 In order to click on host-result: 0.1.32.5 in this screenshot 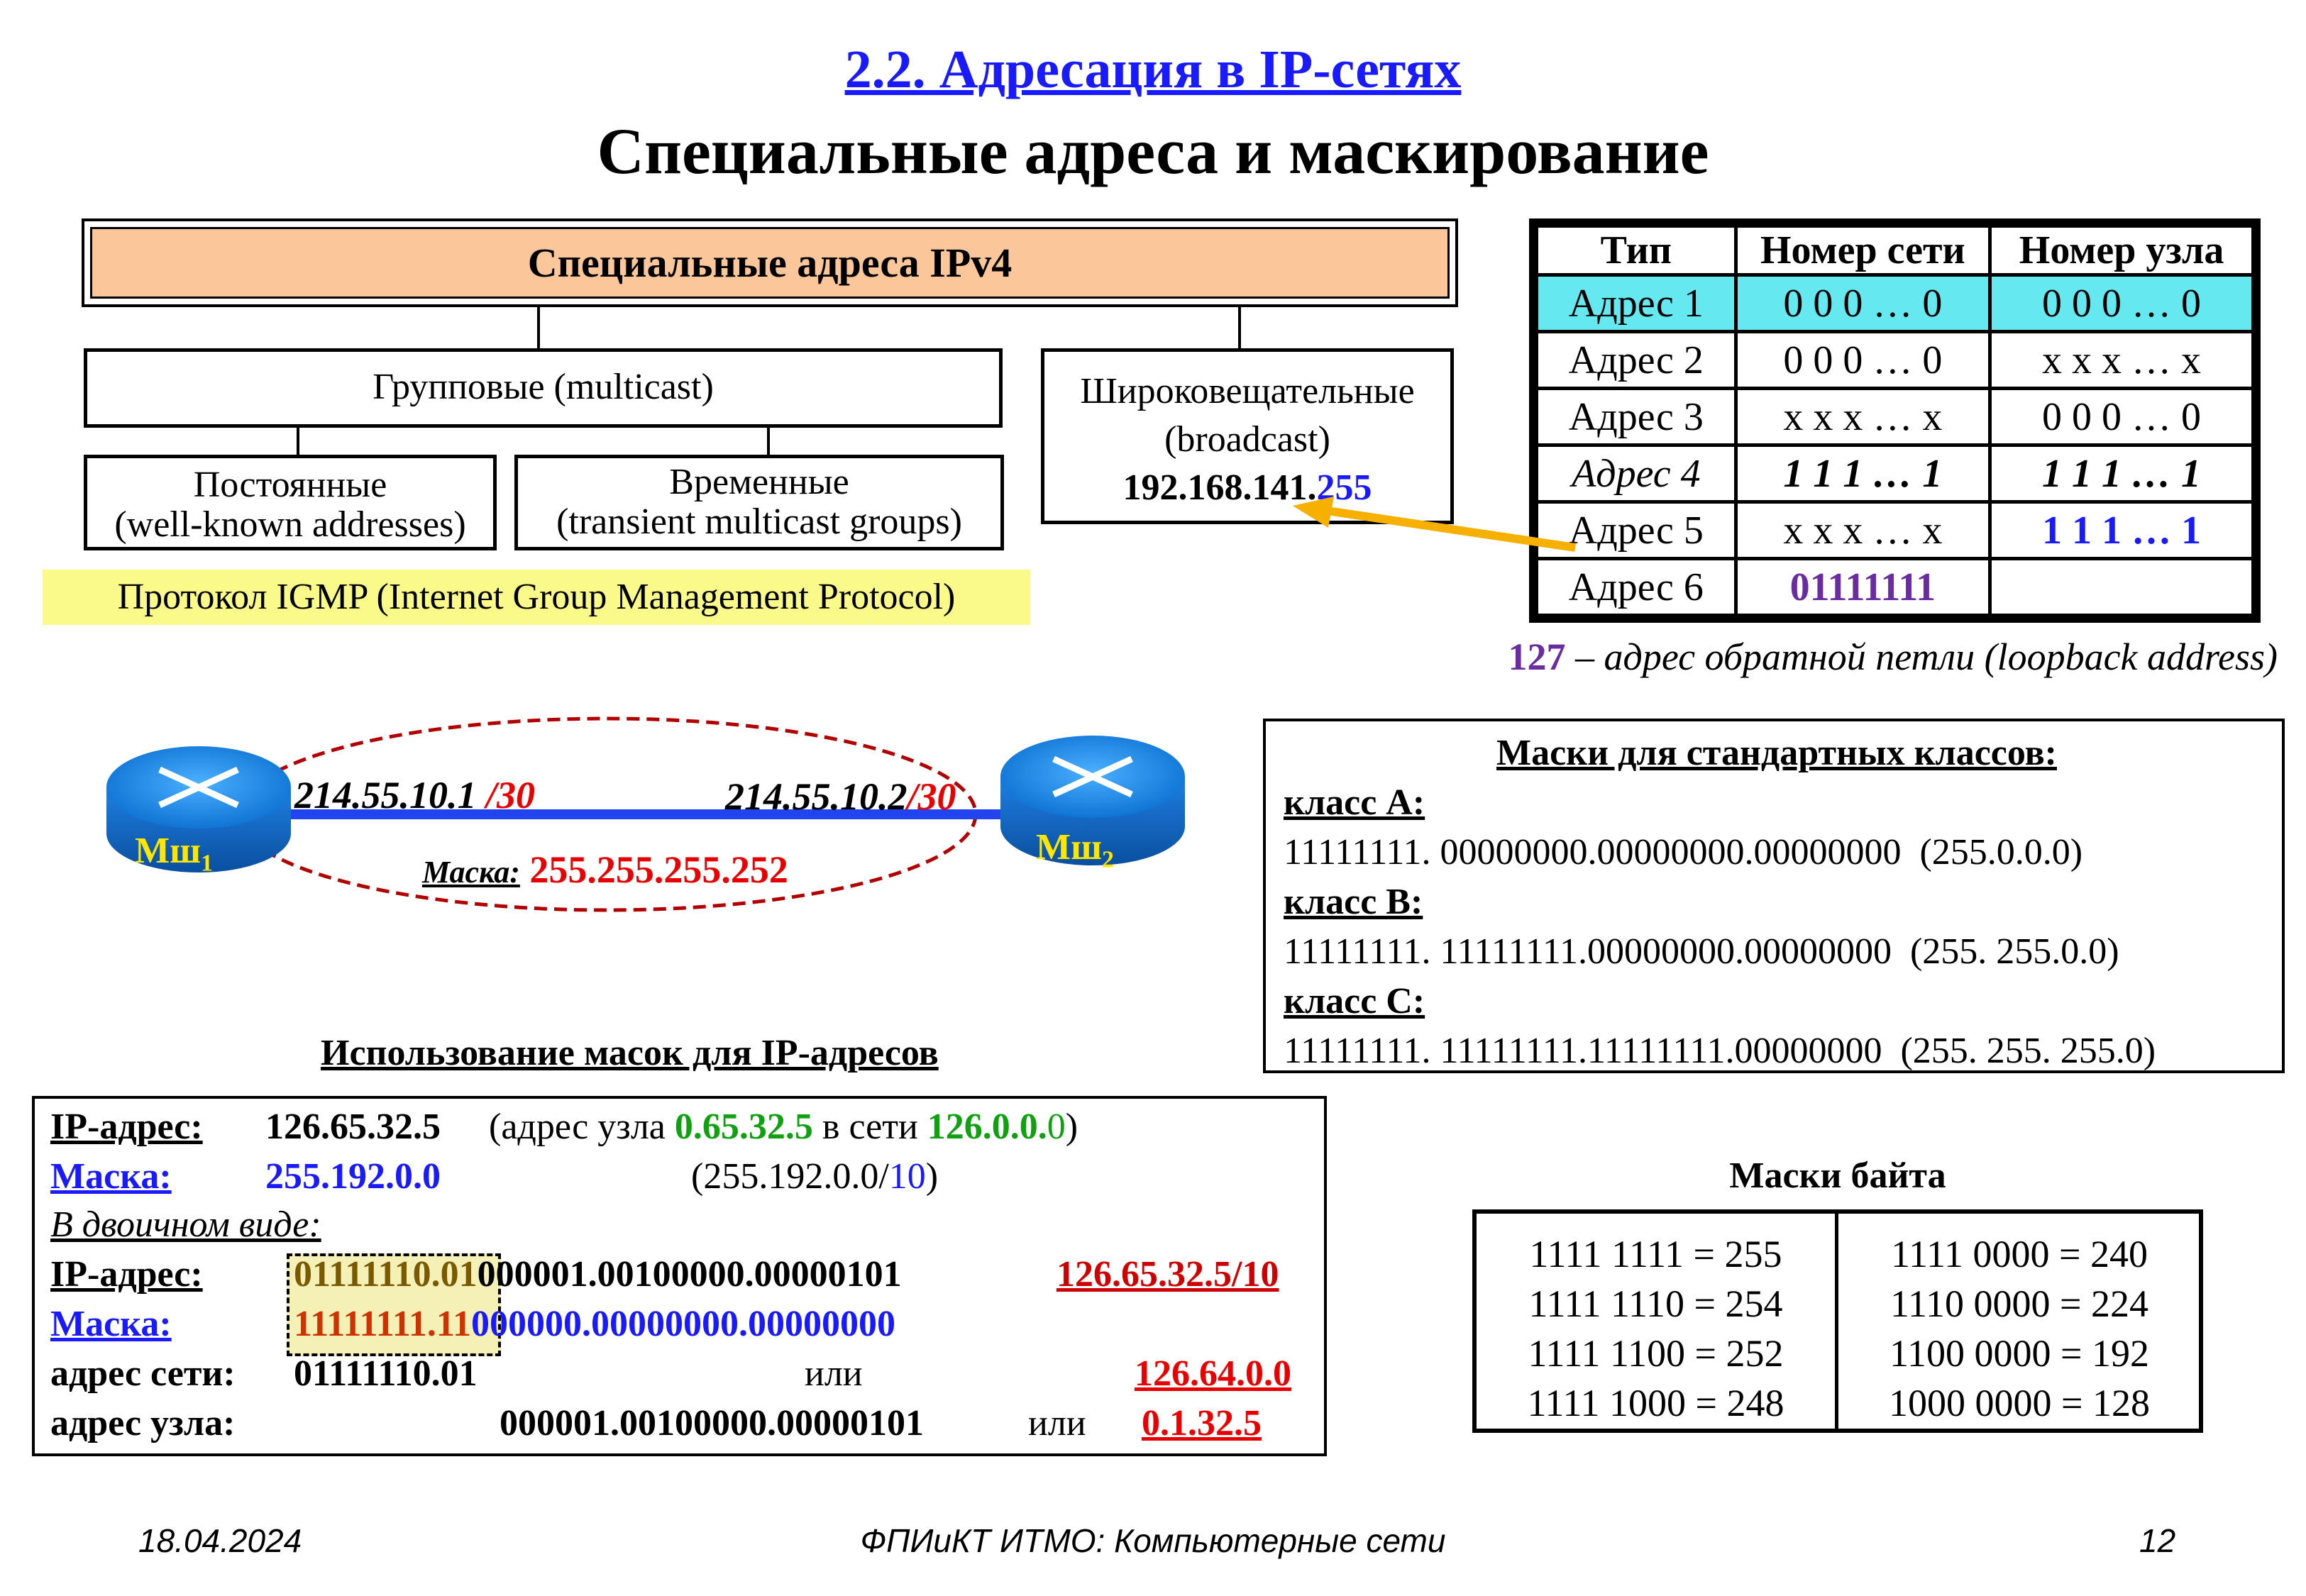, I will do `click(1202, 1423)`.